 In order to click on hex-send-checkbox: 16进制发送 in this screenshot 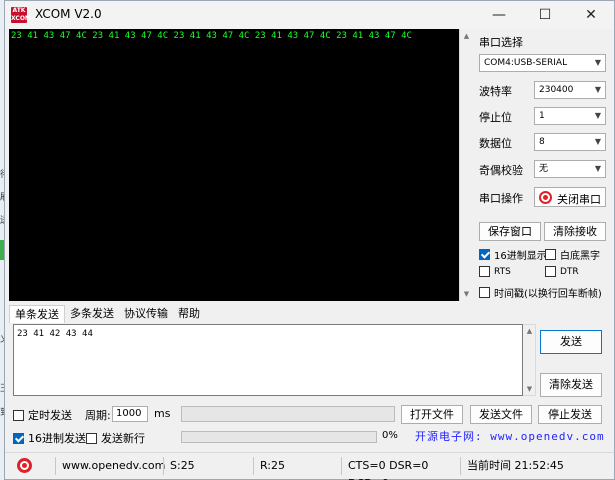, I will do `click(49, 438)`.